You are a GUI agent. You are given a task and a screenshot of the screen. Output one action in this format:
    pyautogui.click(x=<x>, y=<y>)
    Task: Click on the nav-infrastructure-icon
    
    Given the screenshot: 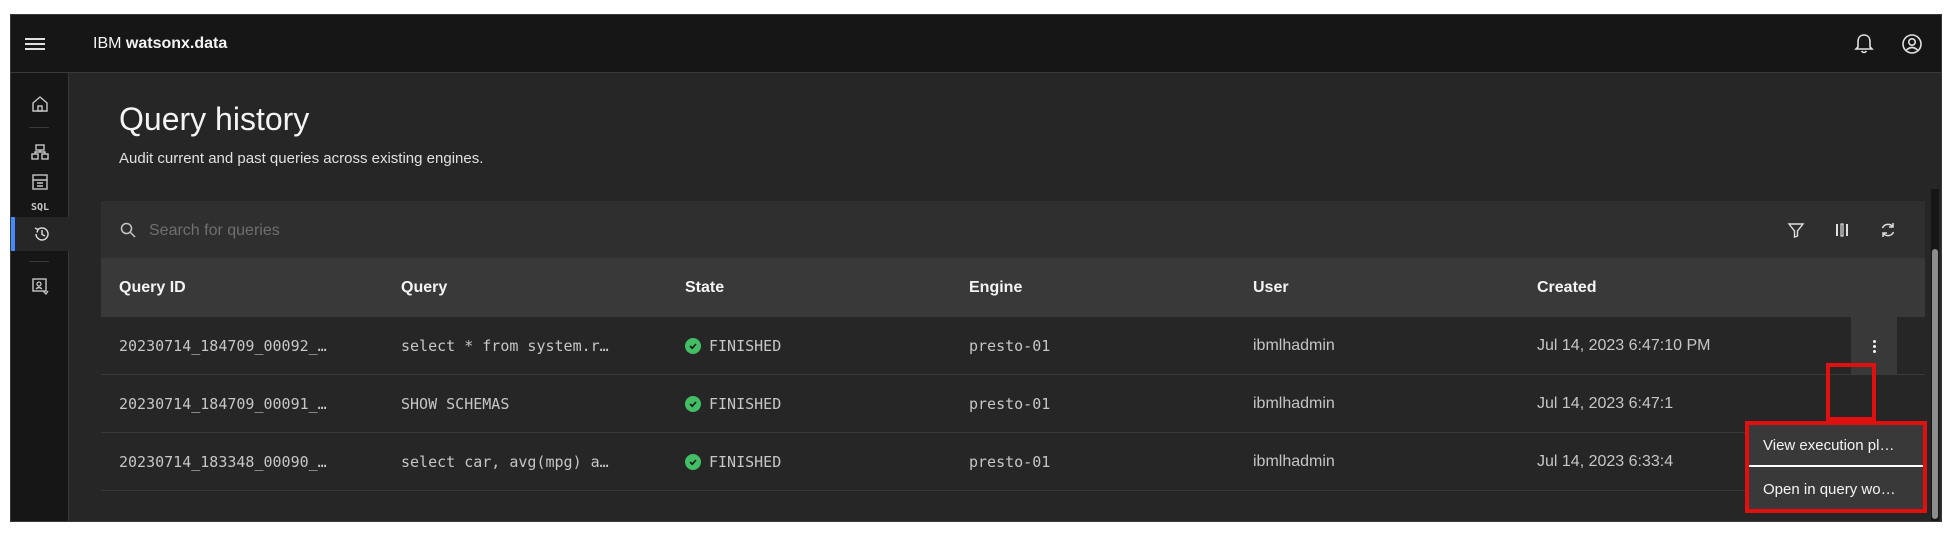 What is the action you would take?
    pyautogui.click(x=40, y=152)
    